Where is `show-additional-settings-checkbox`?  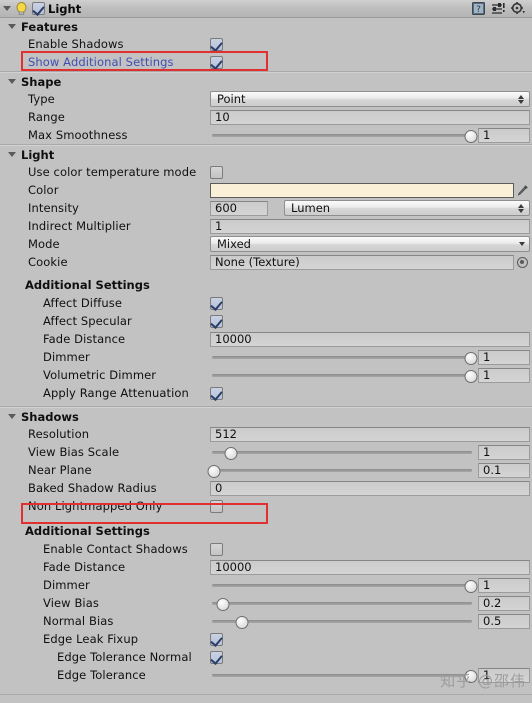
show-additional-settings-checkbox is located at coordinates (216, 62).